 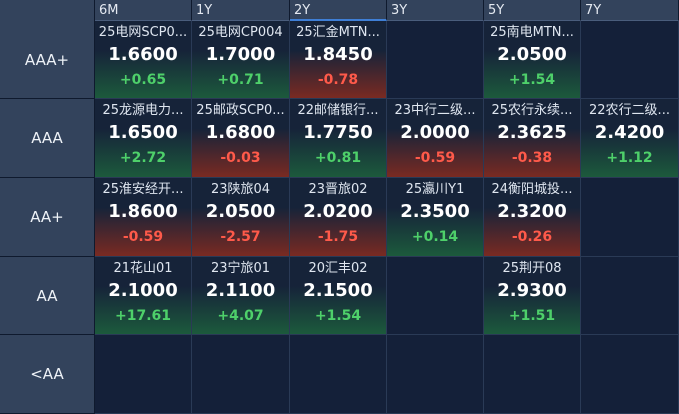 I want to click on yield-change: +17.61, so click(x=142, y=316).